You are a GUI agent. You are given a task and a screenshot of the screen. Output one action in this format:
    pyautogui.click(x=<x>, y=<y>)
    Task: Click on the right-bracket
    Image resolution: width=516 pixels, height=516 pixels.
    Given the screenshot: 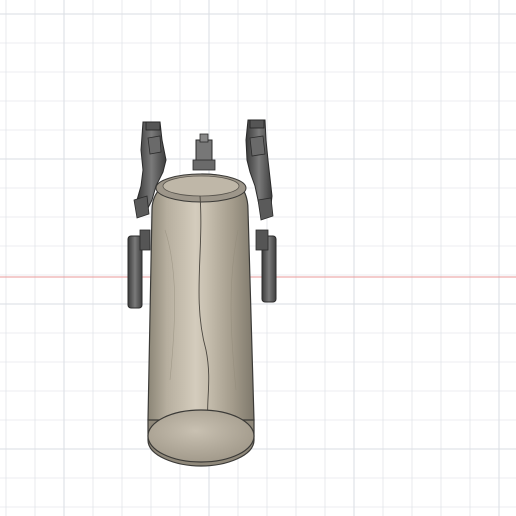 What is the action you would take?
    pyautogui.click(x=259, y=170)
    